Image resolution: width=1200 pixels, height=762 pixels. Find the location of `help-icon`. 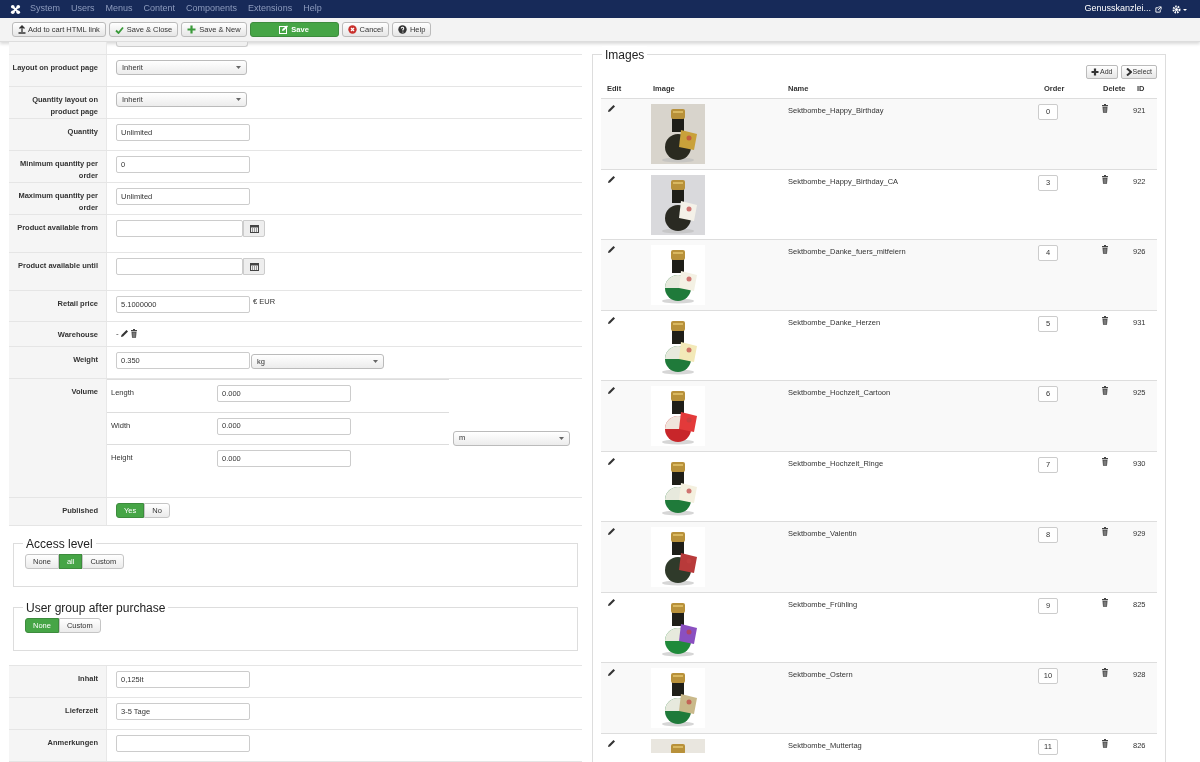

help-icon is located at coordinates (402, 29).